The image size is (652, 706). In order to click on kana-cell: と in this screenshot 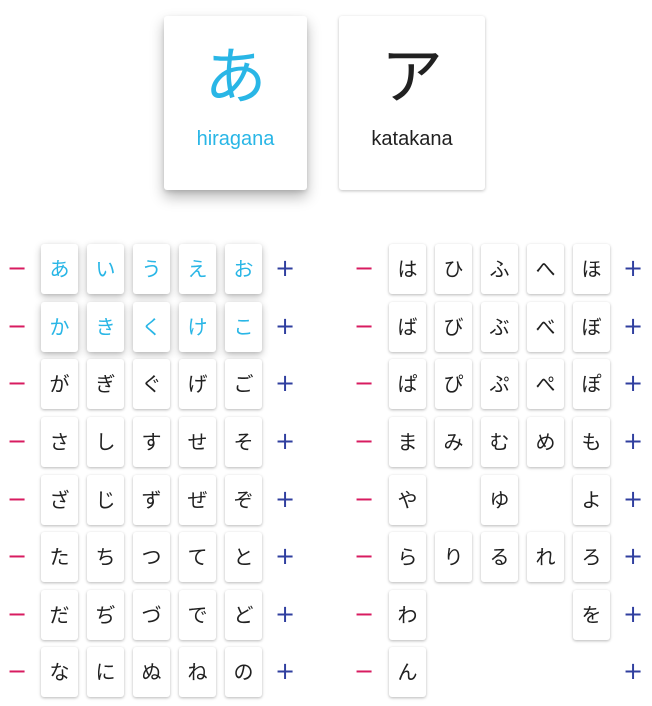, I will do `click(243, 557)`.